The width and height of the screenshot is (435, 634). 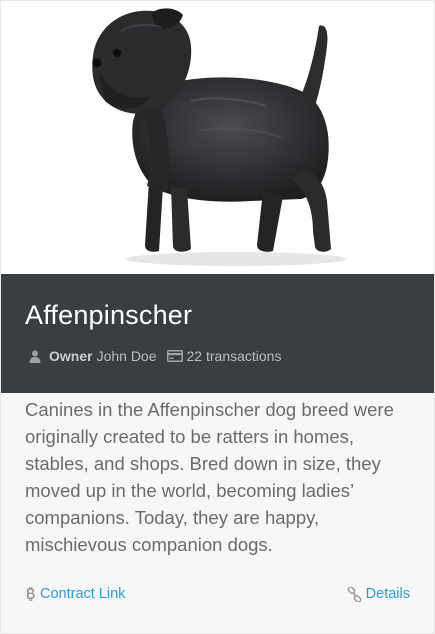 I want to click on link-icon, so click(x=354, y=594).